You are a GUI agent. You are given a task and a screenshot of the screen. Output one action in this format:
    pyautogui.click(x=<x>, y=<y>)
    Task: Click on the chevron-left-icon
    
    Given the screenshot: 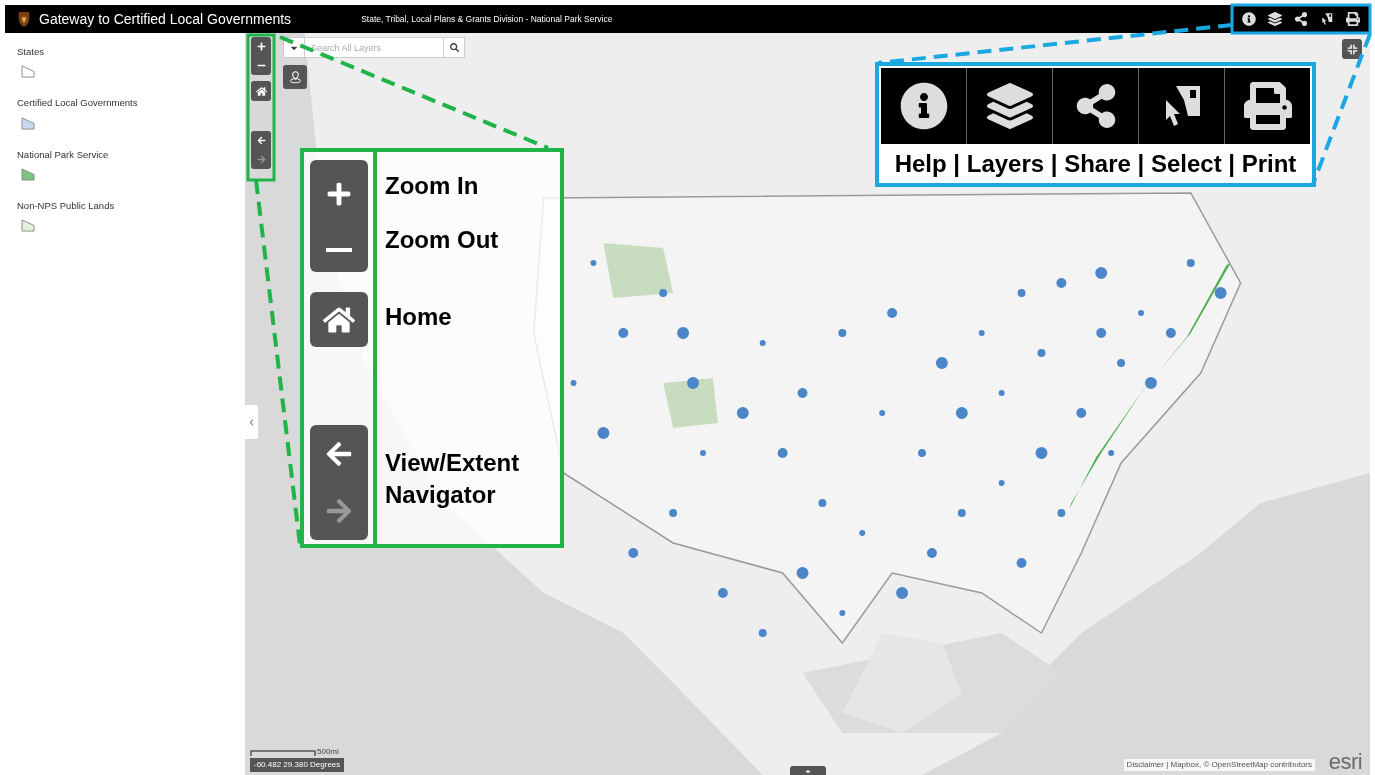 What is the action you would take?
    pyautogui.click(x=251, y=422)
    